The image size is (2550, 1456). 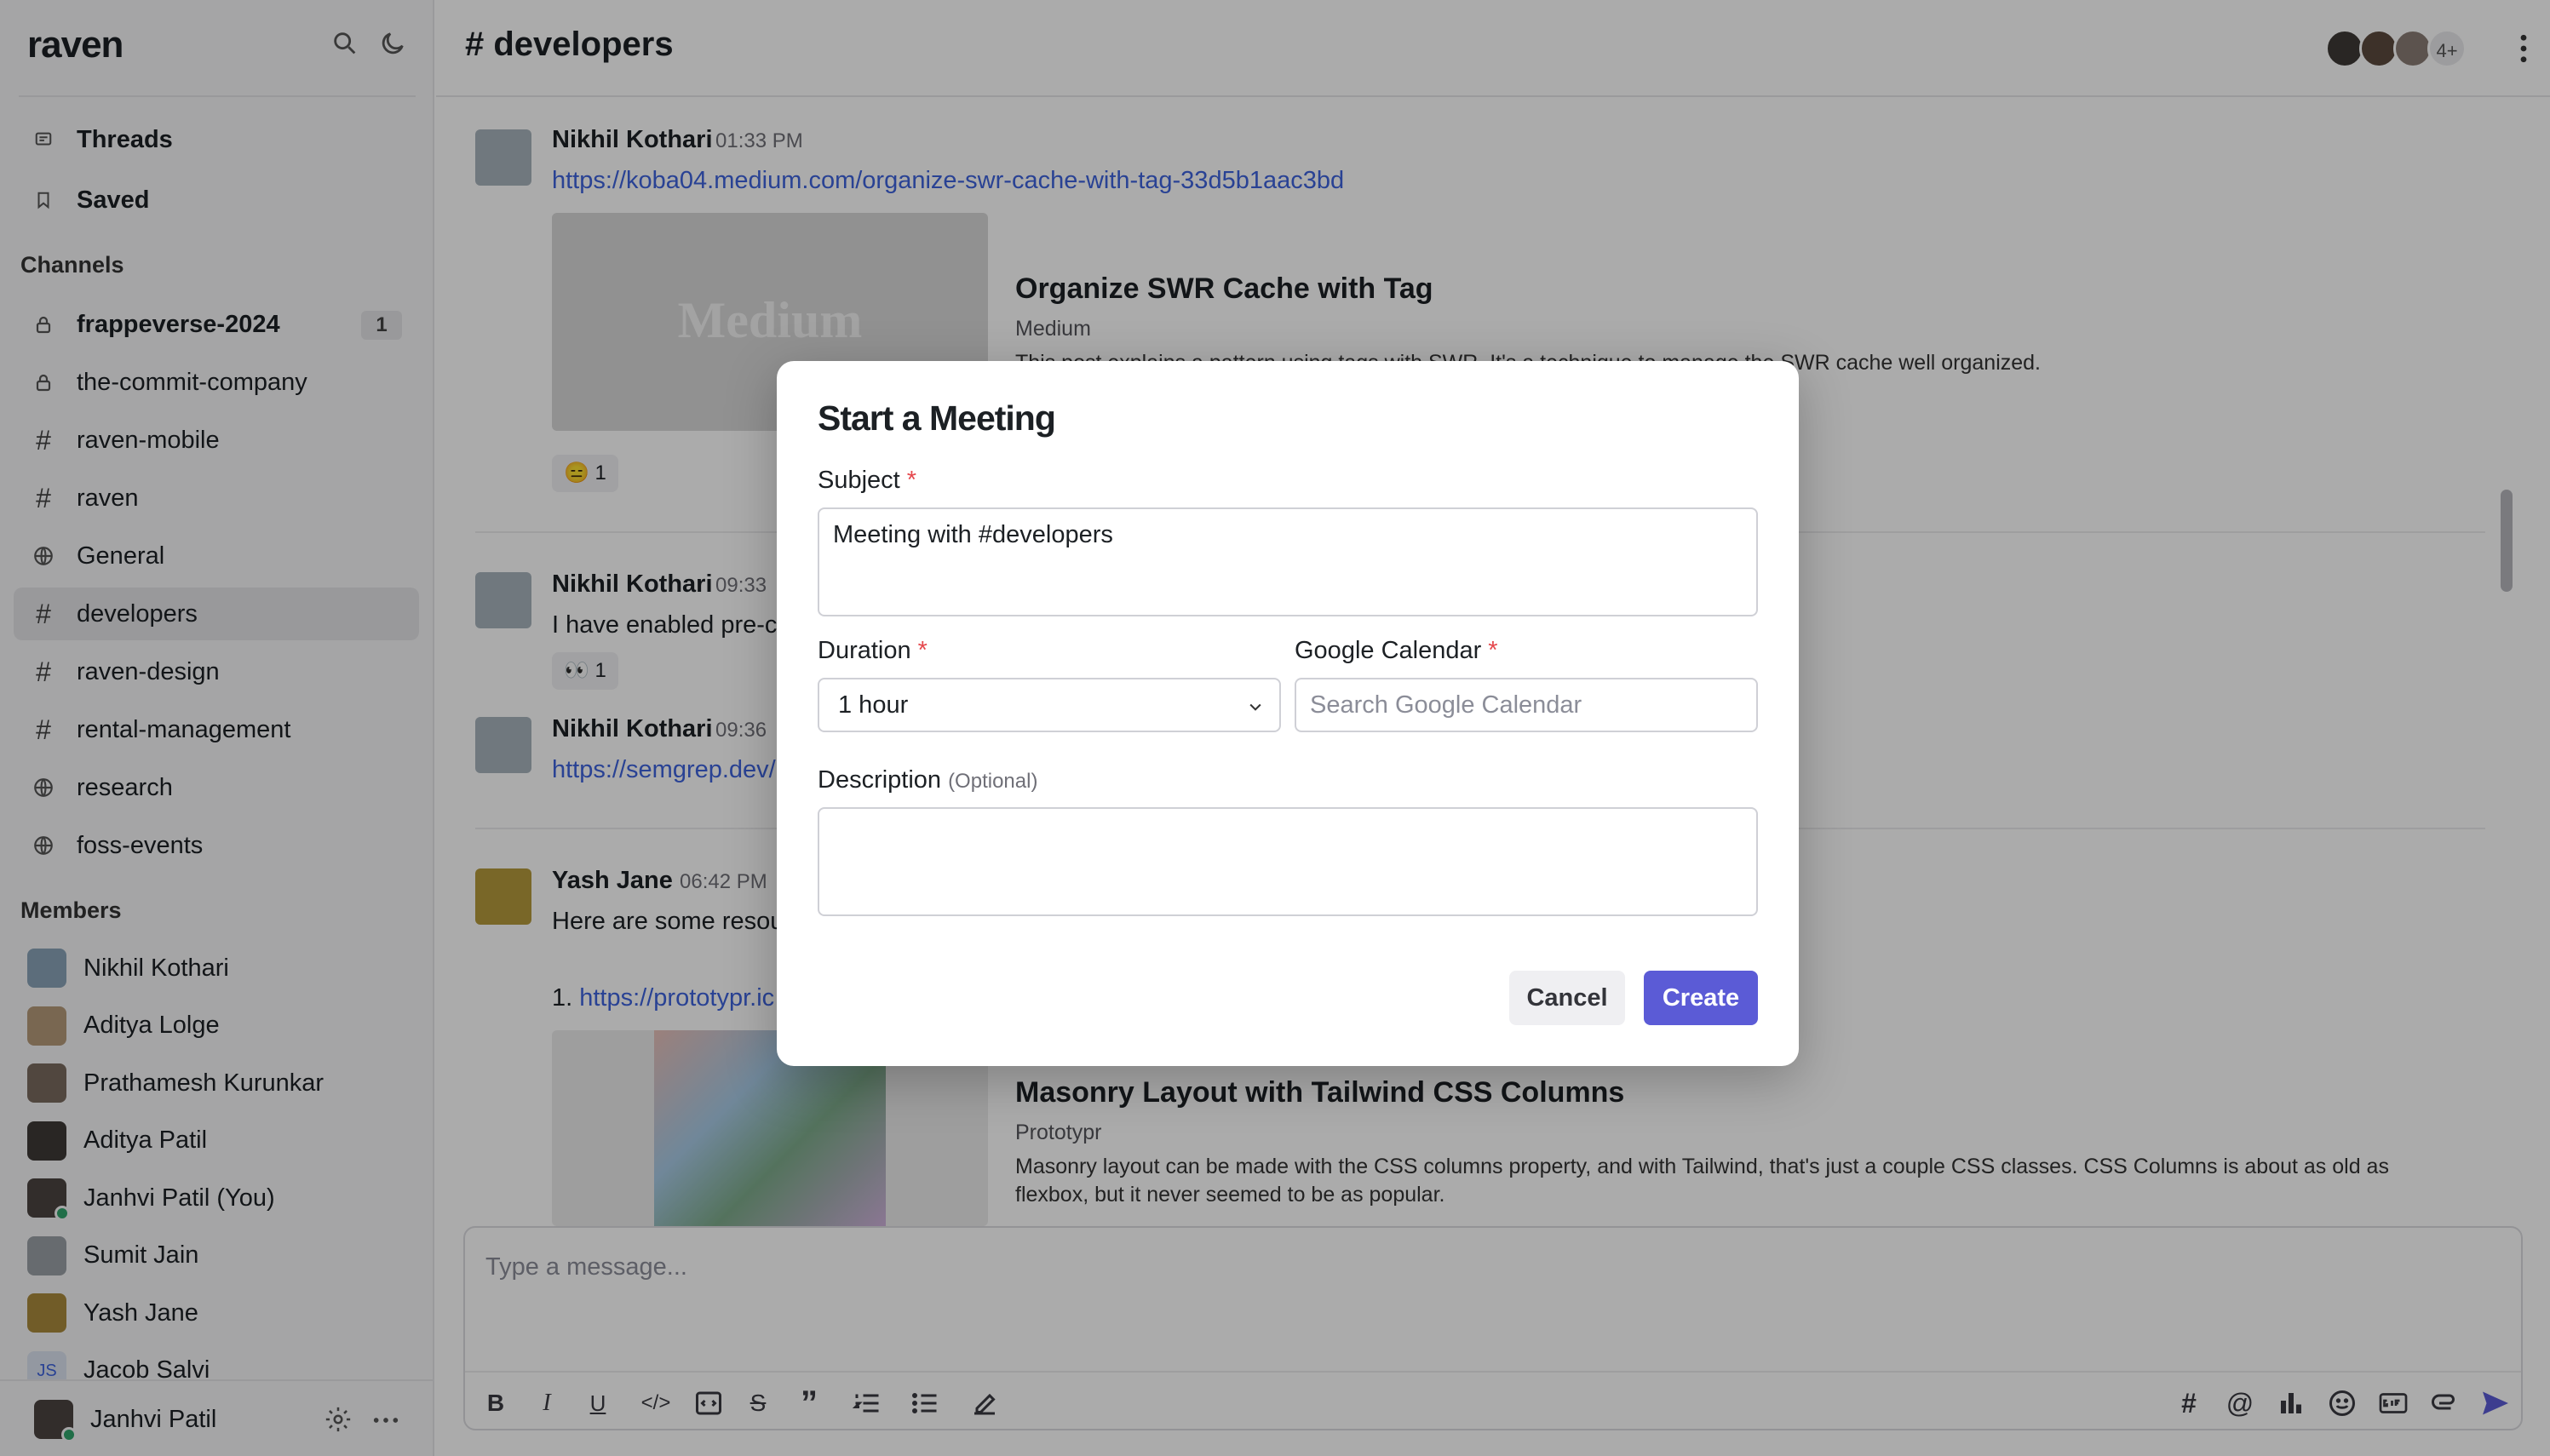 I want to click on google-calendar-search-input: Search Google Calendar, so click(x=1526, y=705).